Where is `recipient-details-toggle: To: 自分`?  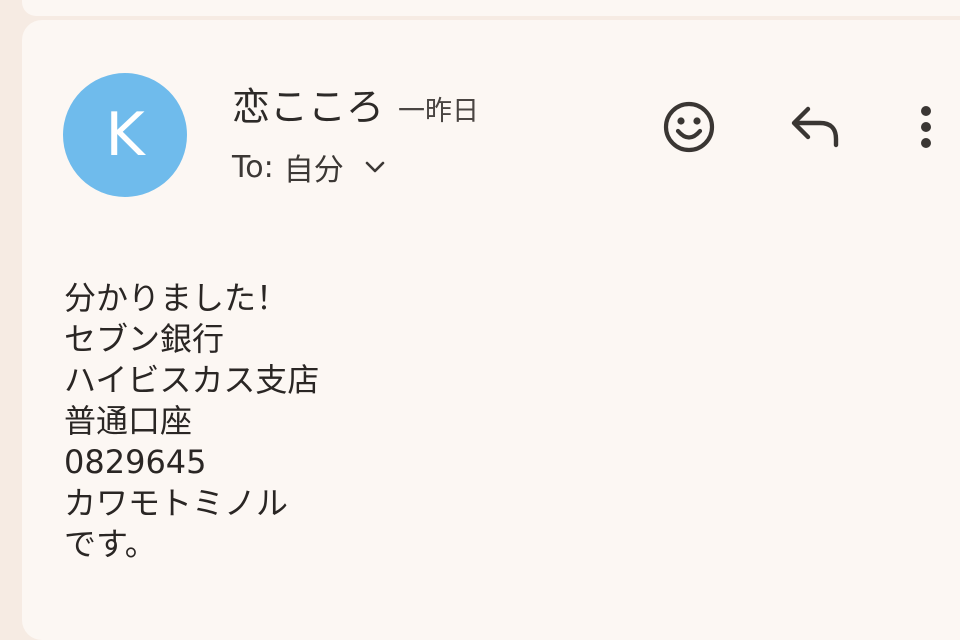
recipient-details-toggle: To: 自分 is located at coordinates (309, 167).